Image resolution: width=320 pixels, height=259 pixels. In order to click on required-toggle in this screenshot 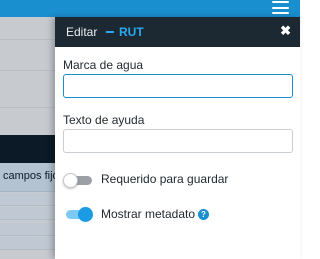, I will do `click(78, 180)`.